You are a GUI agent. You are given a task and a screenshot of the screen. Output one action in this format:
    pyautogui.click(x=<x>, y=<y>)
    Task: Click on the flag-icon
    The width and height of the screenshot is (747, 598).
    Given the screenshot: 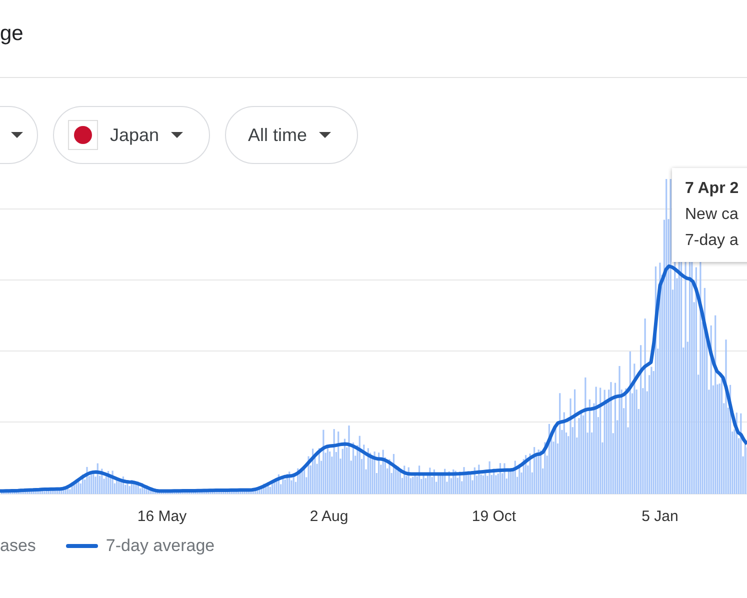 What is the action you would take?
    pyautogui.click(x=83, y=135)
    